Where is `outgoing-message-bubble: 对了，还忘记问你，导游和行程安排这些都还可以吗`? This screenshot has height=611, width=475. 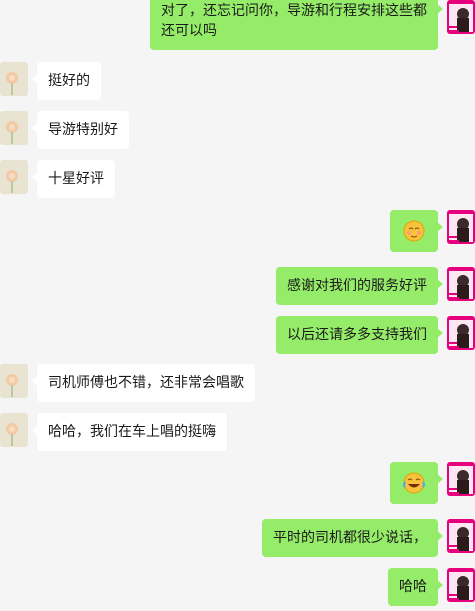
outgoing-message-bubble: 对了，还忘记问你，导游和行程安排这些都还可以吗 is located at coordinates (296, 25).